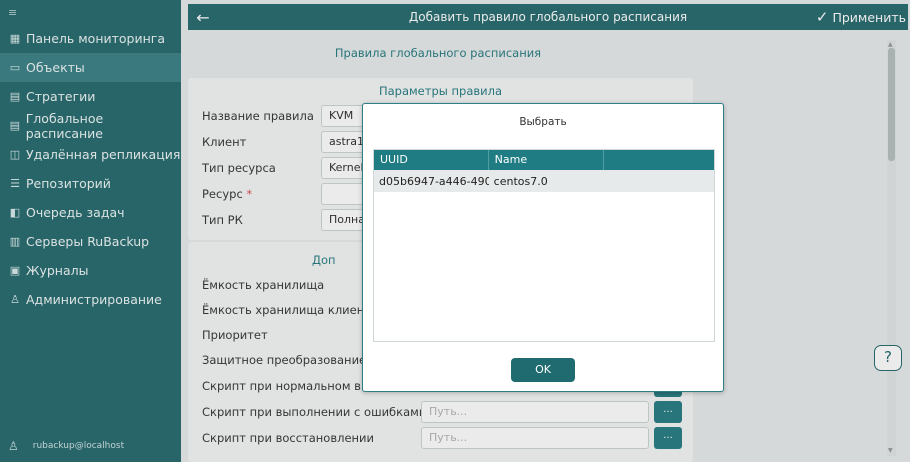 The width and height of the screenshot is (910, 462). Describe the element at coordinates (431, 160) in the screenshot. I see `column-header-uuid: UUID` at that location.